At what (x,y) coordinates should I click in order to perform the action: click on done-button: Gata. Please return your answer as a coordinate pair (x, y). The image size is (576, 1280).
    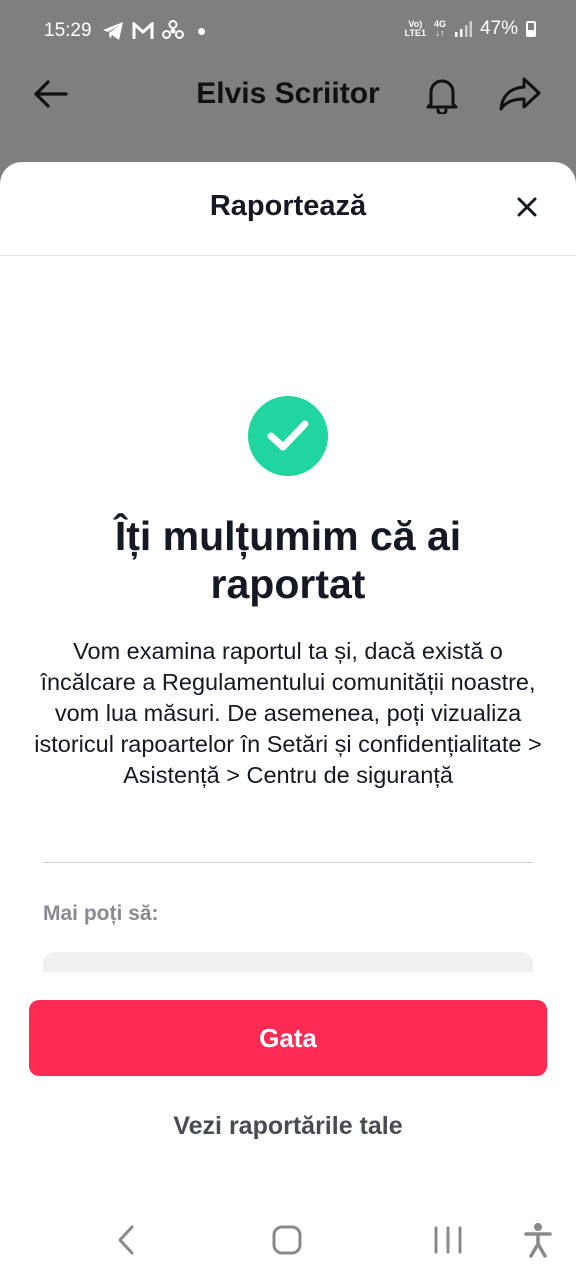
    Looking at the image, I should click on (288, 1038).